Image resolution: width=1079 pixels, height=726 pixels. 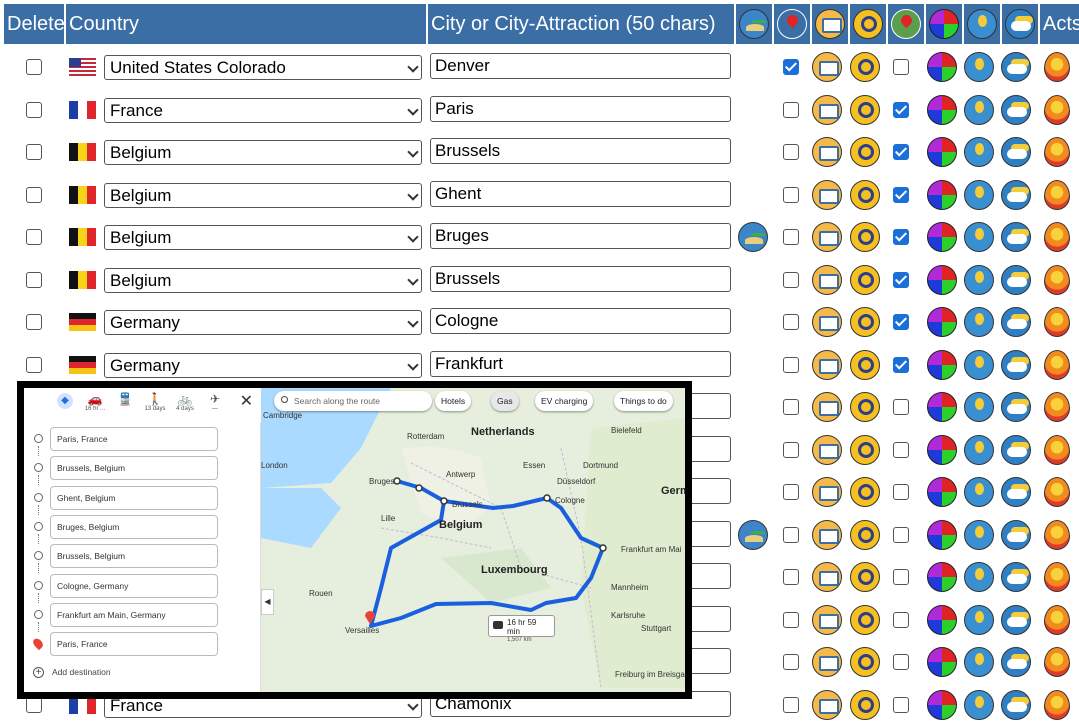 I want to click on stop-input: Frankfurt am Main, Germany, so click(x=134, y=614).